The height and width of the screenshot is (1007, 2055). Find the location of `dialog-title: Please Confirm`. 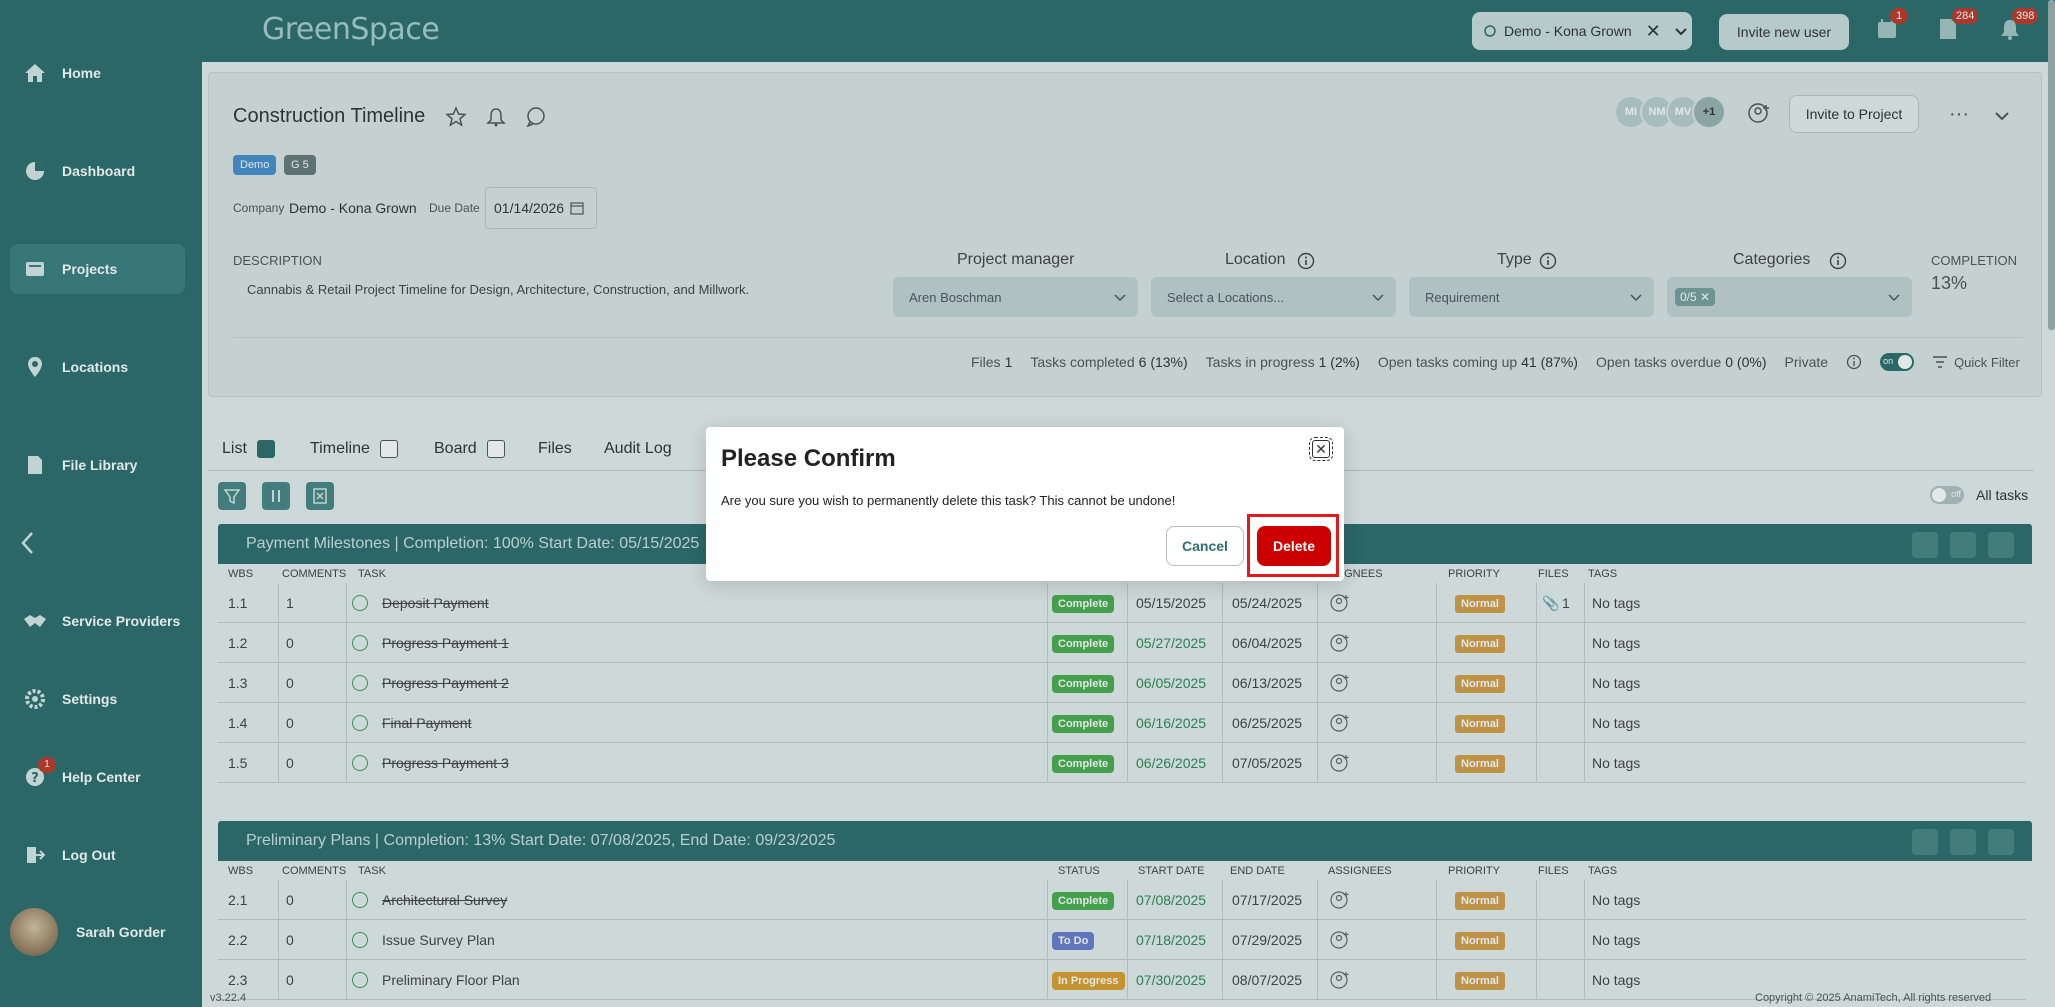

dialog-title: Please Confirm is located at coordinates (808, 458).